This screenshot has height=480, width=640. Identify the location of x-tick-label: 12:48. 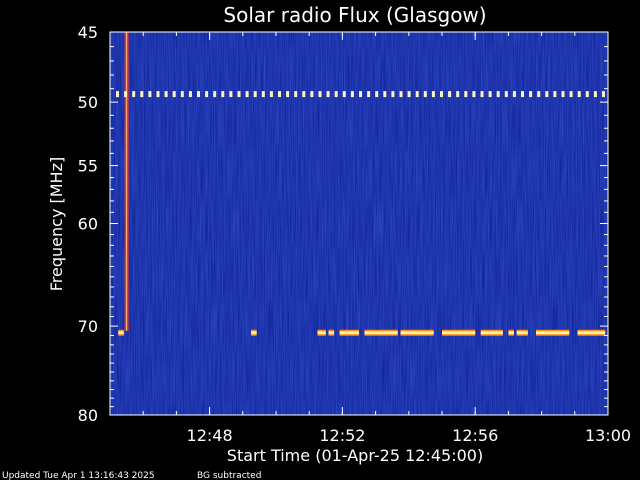
(210, 435).